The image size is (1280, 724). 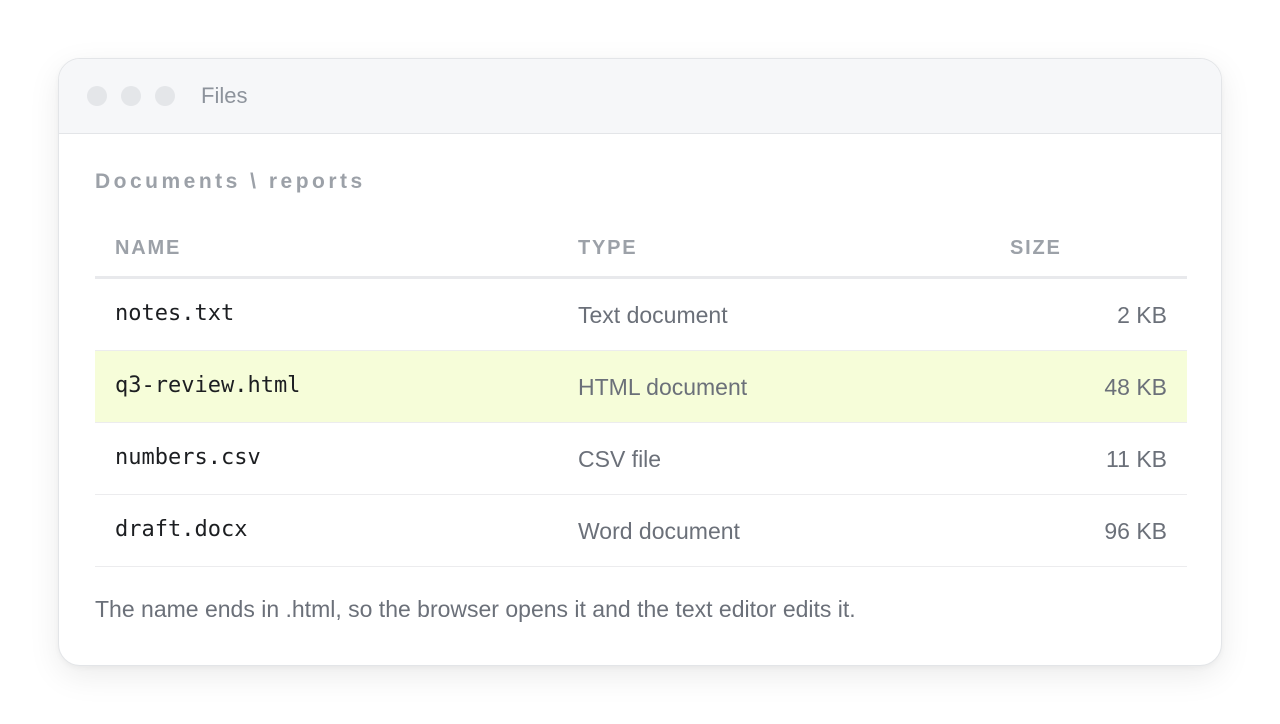 What do you see at coordinates (663, 387) in the screenshot?
I see `file-type: HTML document` at bounding box center [663, 387].